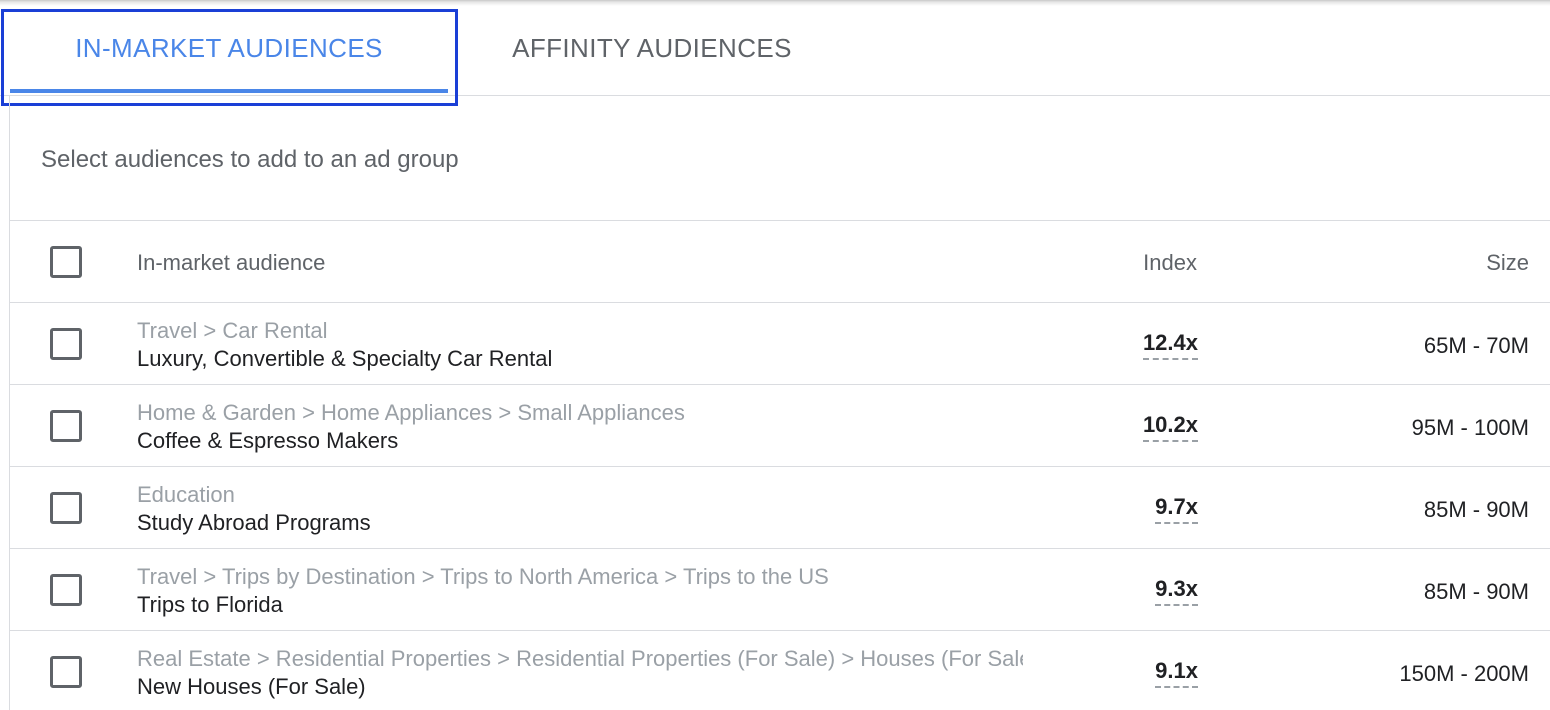 The width and height of the screenshot is (1550, 710). I want to click on audience-name: Coffee & Espresso Makers, so click(268, 440).